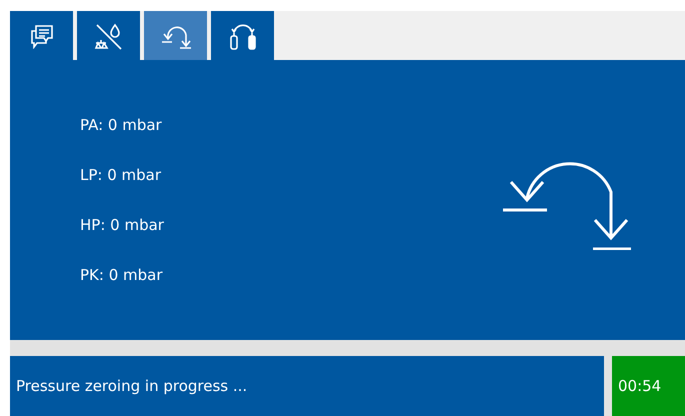 The image size is (685, 416). I want to click on pressure-reading: HP: 0 mbar, so click(122, 225).